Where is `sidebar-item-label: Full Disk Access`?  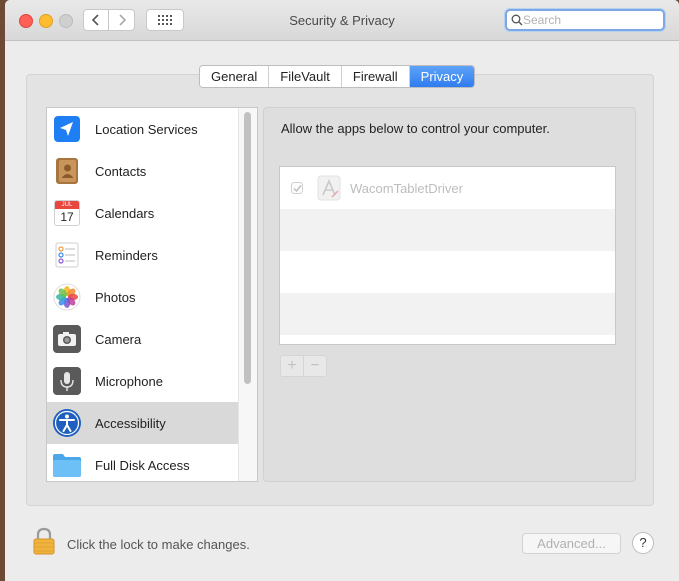
sidebar-item-label: Full Disk Access is located at coordinates (142, 465).